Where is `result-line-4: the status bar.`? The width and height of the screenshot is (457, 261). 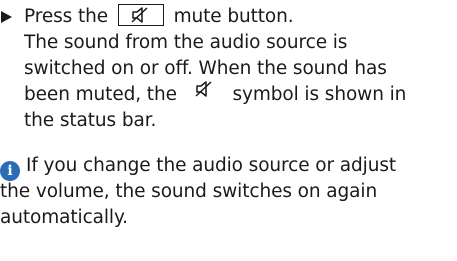
result-line-4: the status bar. is located at coordinates (90, 120).